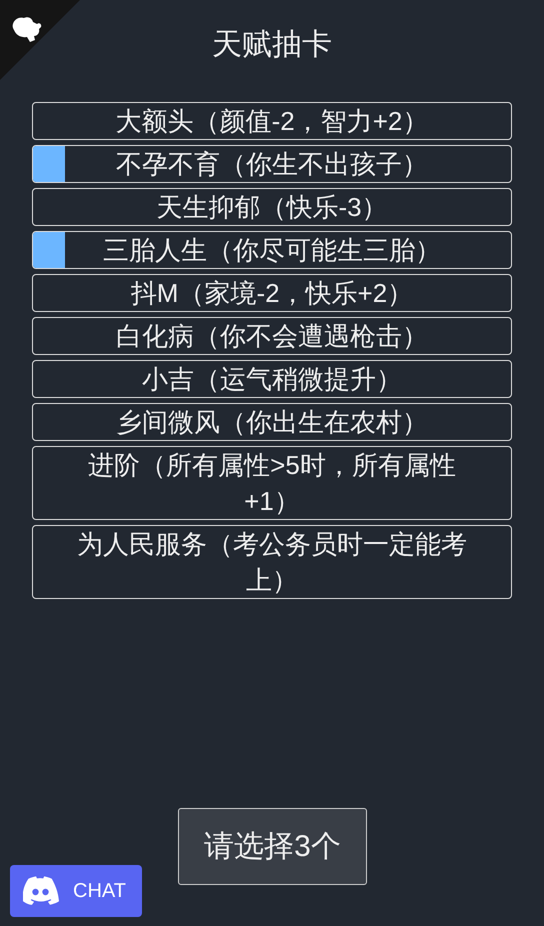 Image resolution: width=544 pixels, height=926 pixels. Describe the element at coordinates (272, 379) in the screenshot. I see `talent-card: 小吉（运气稍微提升）` at that location.